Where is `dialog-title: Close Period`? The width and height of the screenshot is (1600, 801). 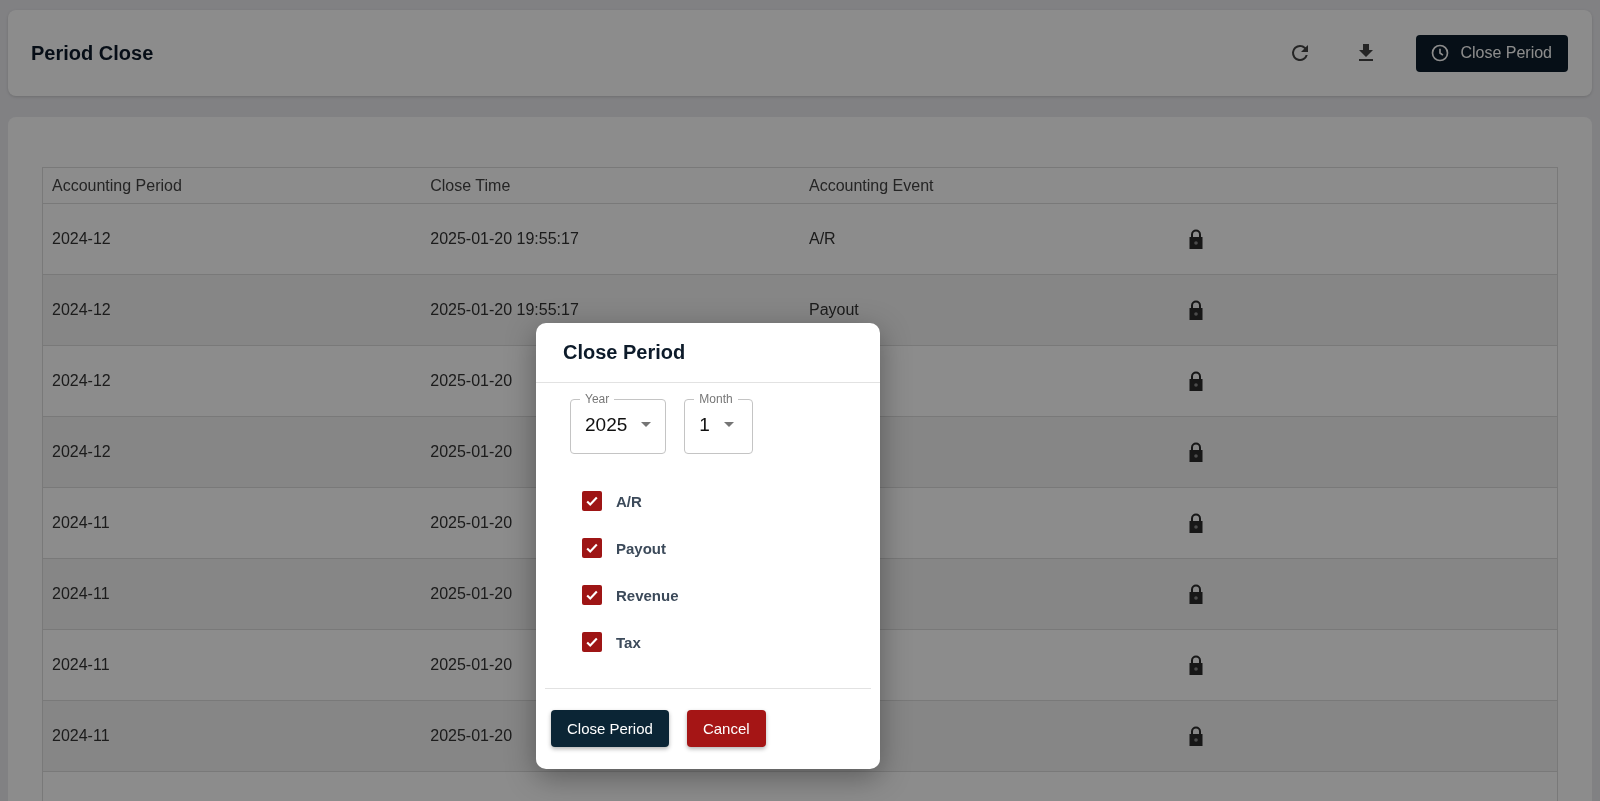
dialog-title: Close Period is located at coordinates (624, 352).